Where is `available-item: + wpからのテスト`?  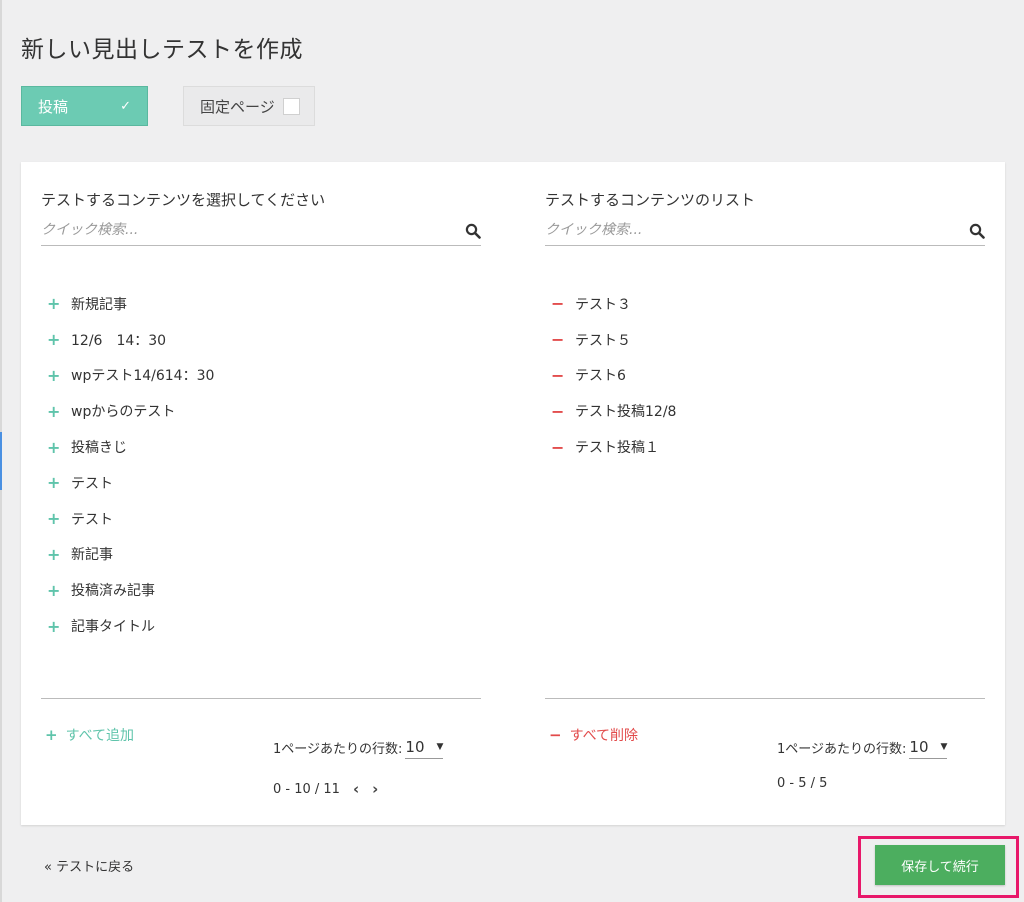 available-item: + wpからのテスト is located at coordinates (262, 411).